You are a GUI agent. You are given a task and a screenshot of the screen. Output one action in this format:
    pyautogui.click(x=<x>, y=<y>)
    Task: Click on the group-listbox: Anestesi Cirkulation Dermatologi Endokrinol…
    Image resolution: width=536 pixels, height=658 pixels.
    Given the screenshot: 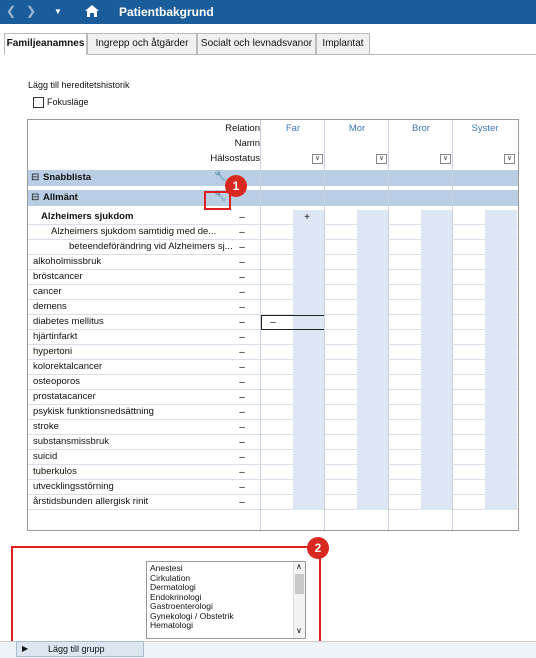 What is the action you would take?
    pyautogui.click(x=226, y=600)
    